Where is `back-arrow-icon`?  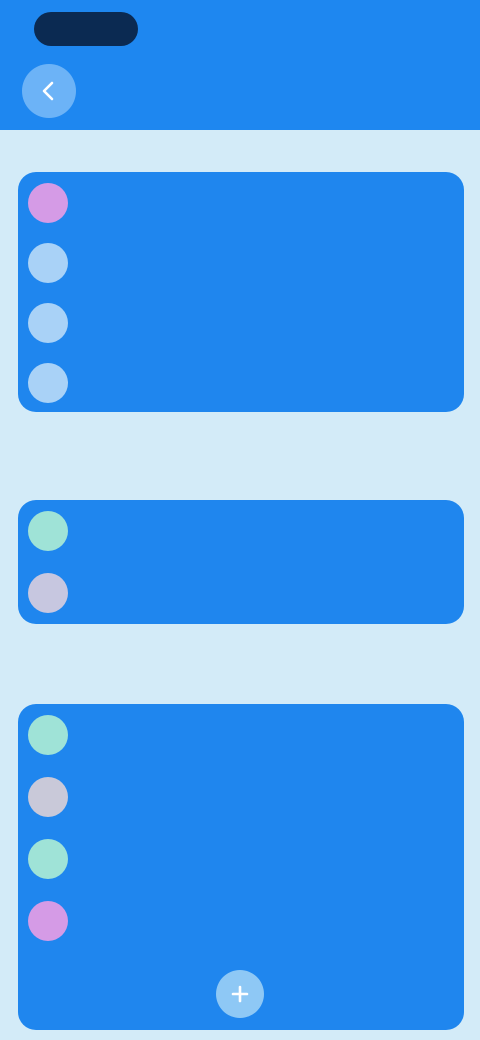 back-arrow-icon is located at coordinates (48, 91).